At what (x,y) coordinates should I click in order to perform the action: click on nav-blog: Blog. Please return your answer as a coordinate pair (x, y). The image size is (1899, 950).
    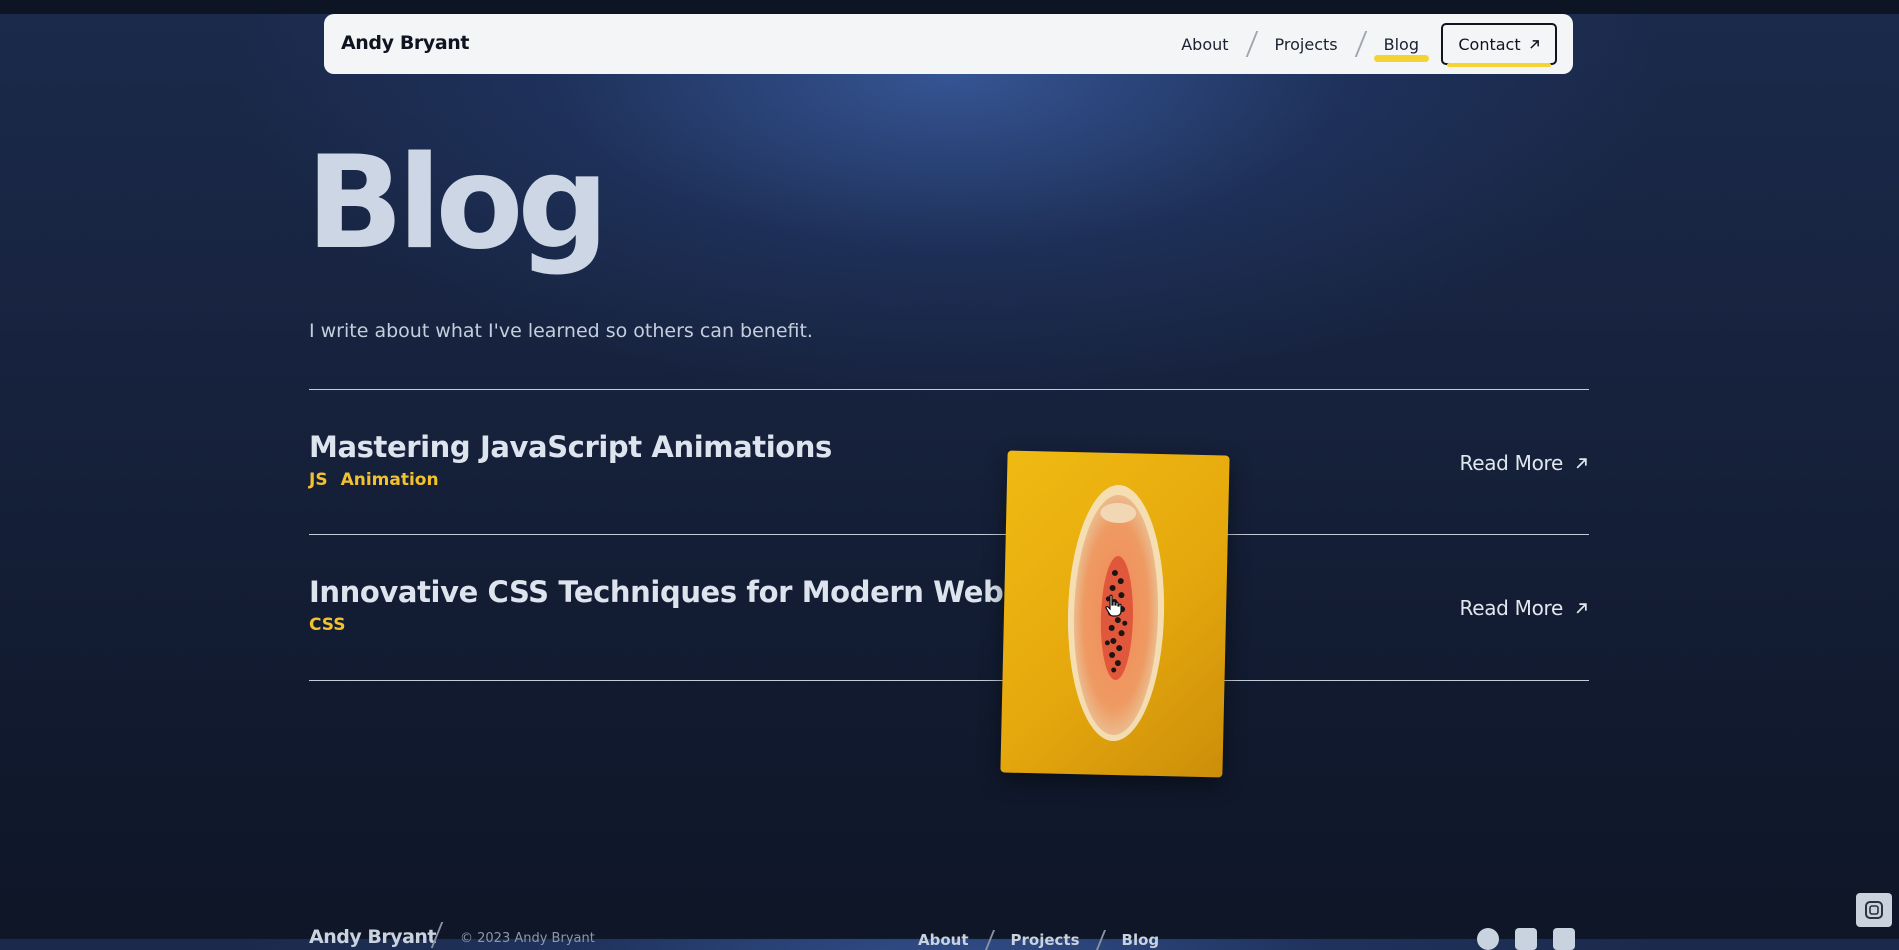
    Looking at the image, I should click on (1401, 48).